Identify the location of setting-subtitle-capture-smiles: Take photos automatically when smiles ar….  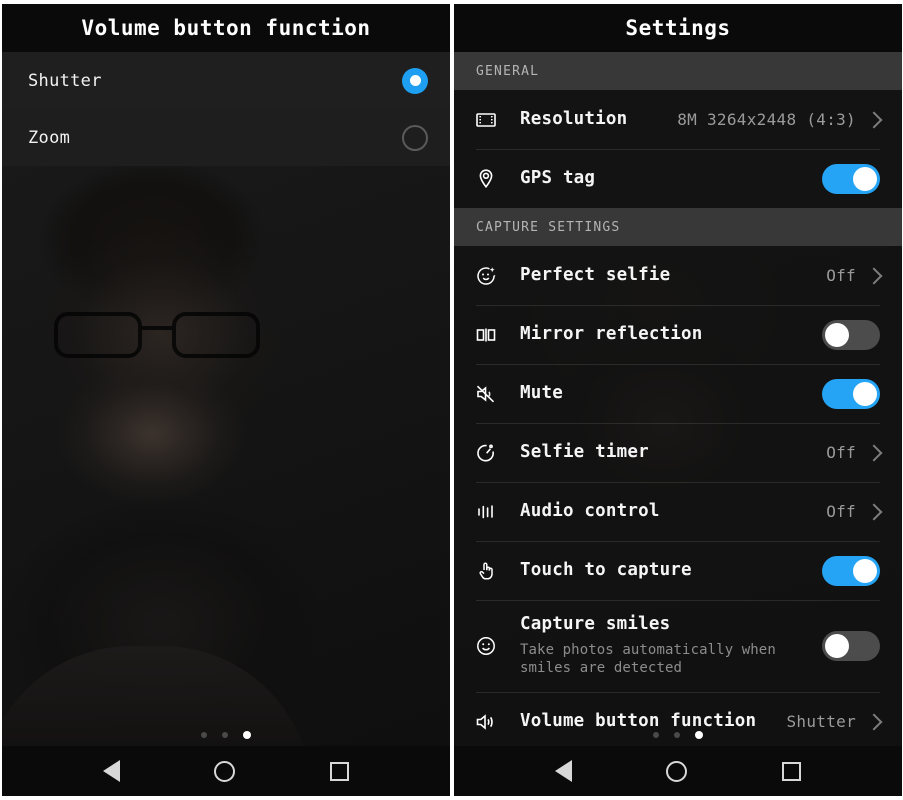
(648, 659).